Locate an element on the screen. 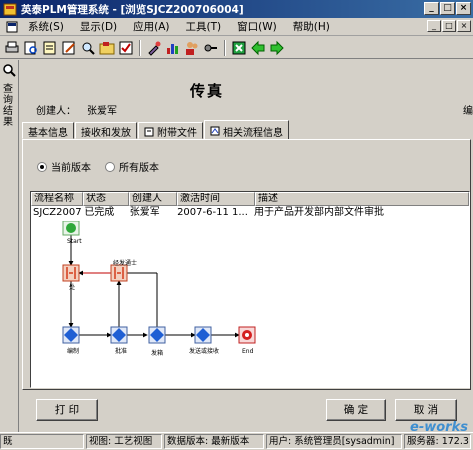 Image resolution: width=473 pixels, height=450 pixels. column-header-activated: 激活时间 is located at coordinates (216, 199).